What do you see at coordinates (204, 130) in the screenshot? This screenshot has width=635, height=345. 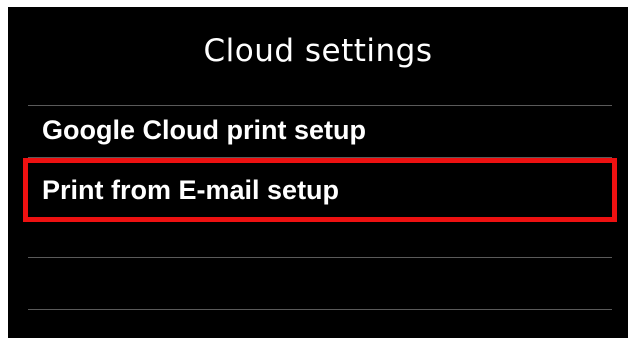 I see `menu-item-label: Google Cloud print setup` at bounding box center [204, 130].